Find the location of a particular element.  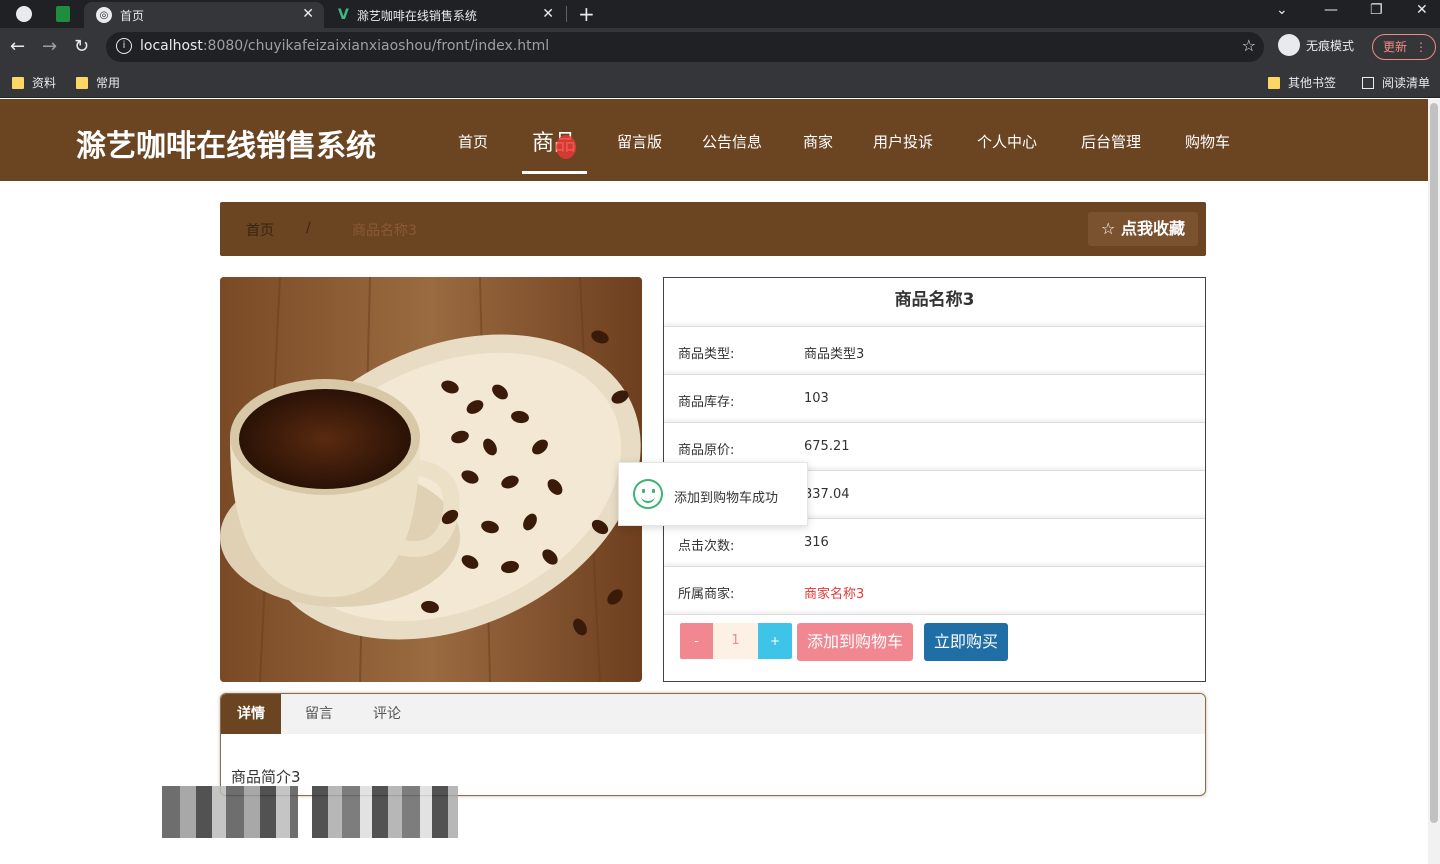

browser-tab-title: 滁艺咖啡在线销售系统 is located at coordinates (416, 15).